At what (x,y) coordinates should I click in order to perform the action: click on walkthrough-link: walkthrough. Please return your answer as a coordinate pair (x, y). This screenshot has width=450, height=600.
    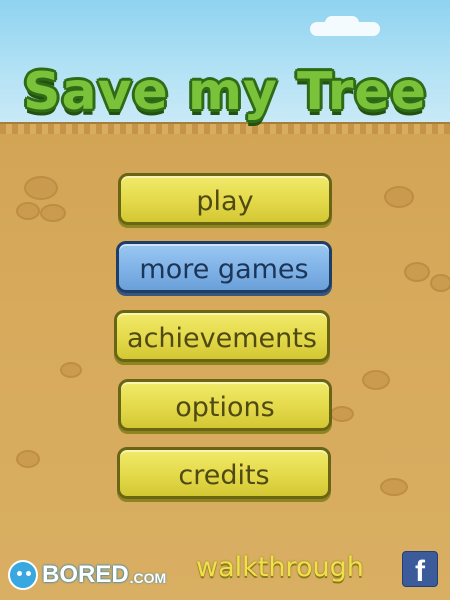
    Looking at the image, I should click on (280, 567).